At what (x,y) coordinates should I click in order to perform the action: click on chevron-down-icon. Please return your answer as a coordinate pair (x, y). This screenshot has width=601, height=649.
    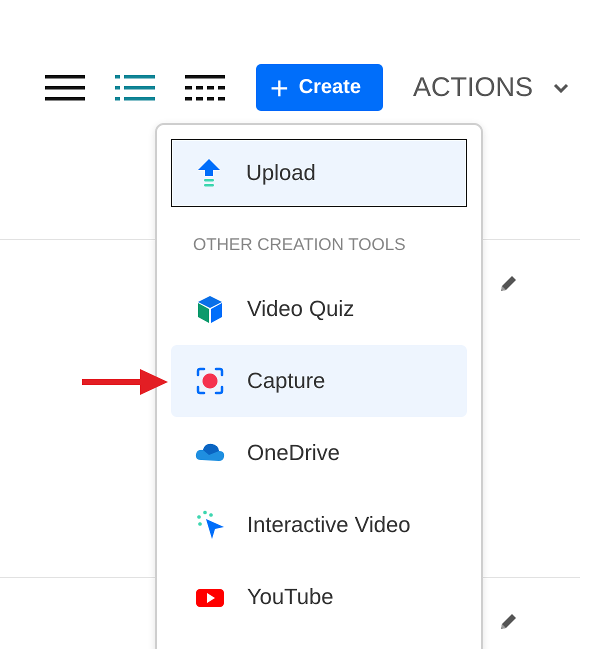
    Looking at the image, I should click on (561, 88).